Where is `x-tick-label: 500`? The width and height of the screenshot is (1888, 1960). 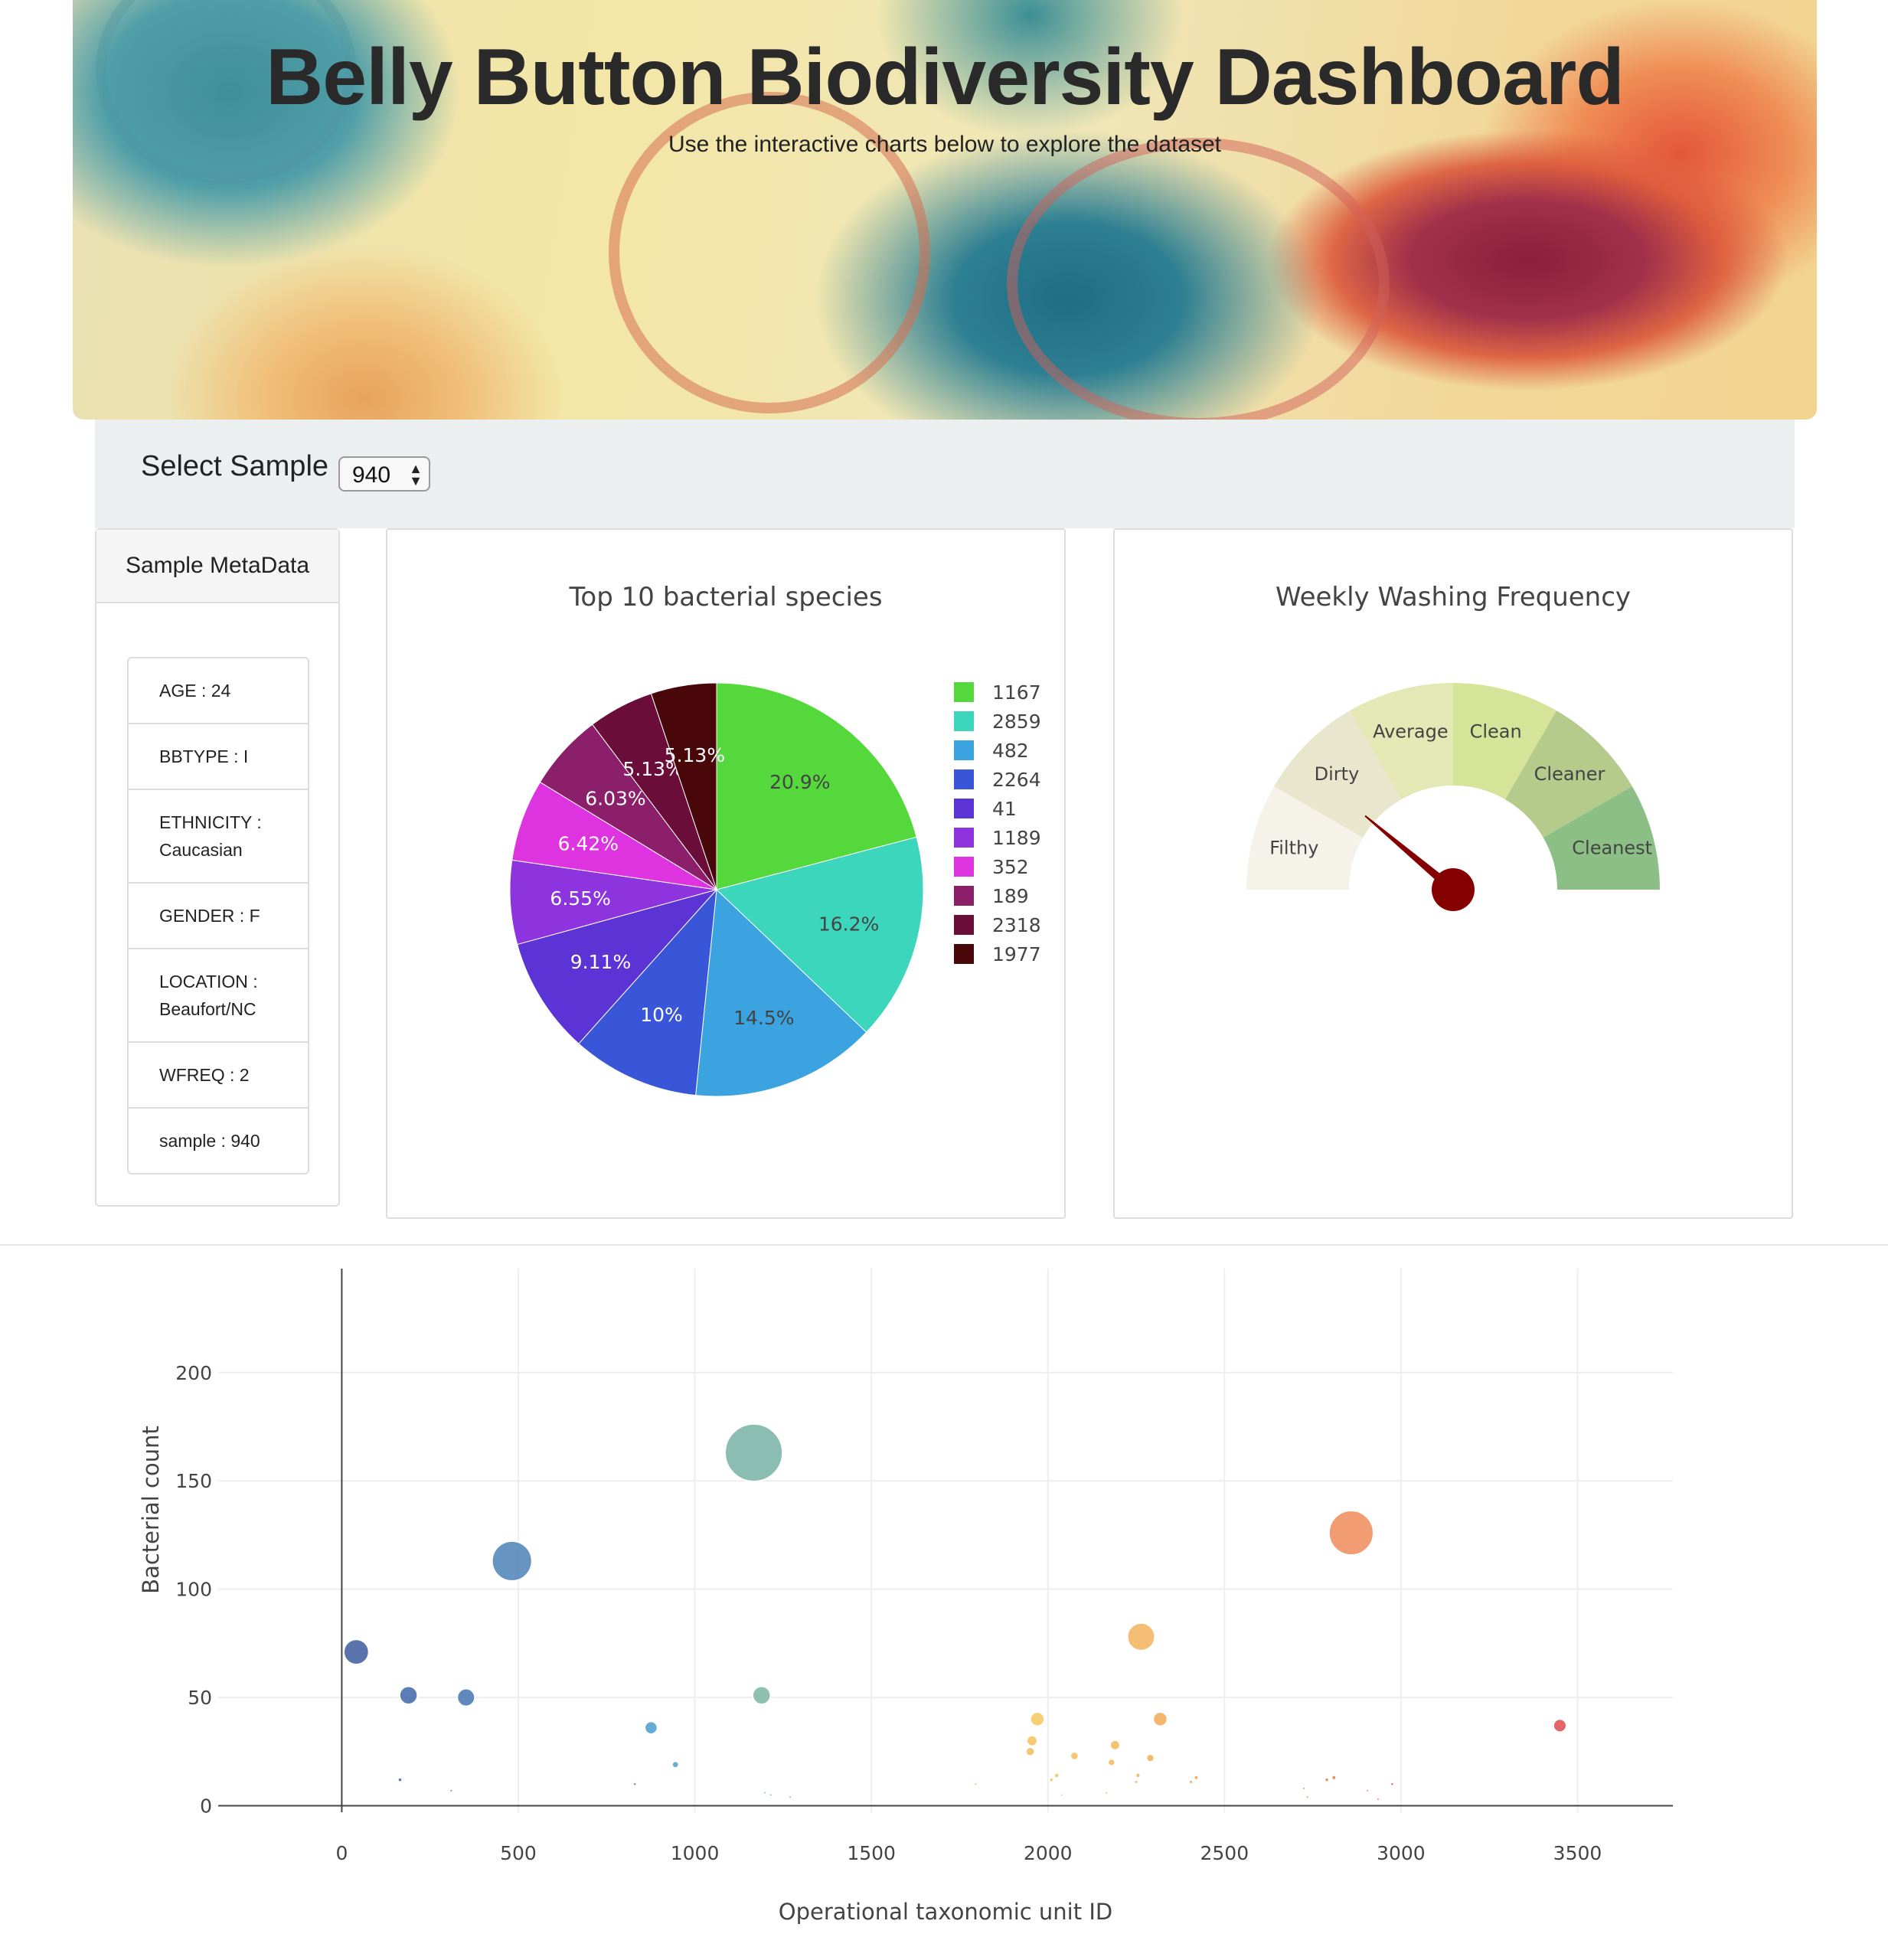 x-tick-label: 500 is located at coordinates (518, 1853).